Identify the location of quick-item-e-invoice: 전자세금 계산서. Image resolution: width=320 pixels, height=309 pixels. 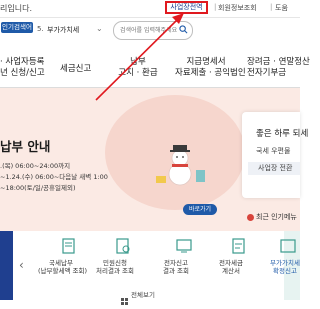
(231, 267).